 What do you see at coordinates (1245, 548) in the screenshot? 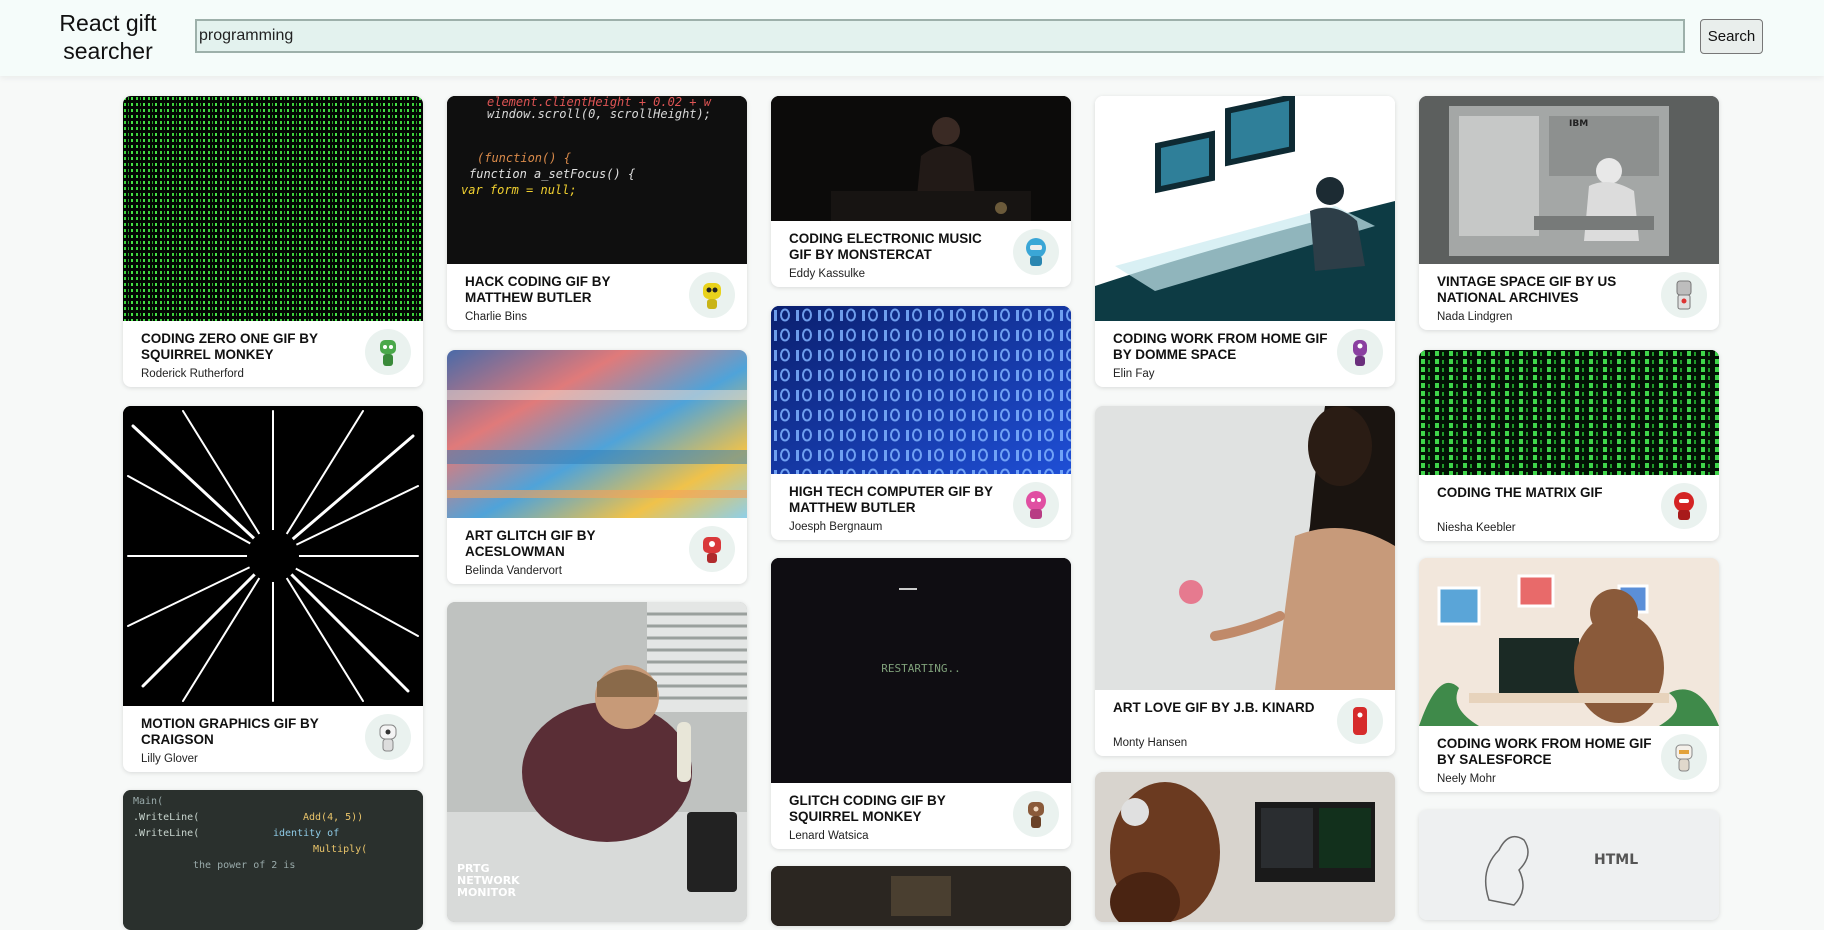
I see `gif-image-art-love` at bounding box center [1245, 548].